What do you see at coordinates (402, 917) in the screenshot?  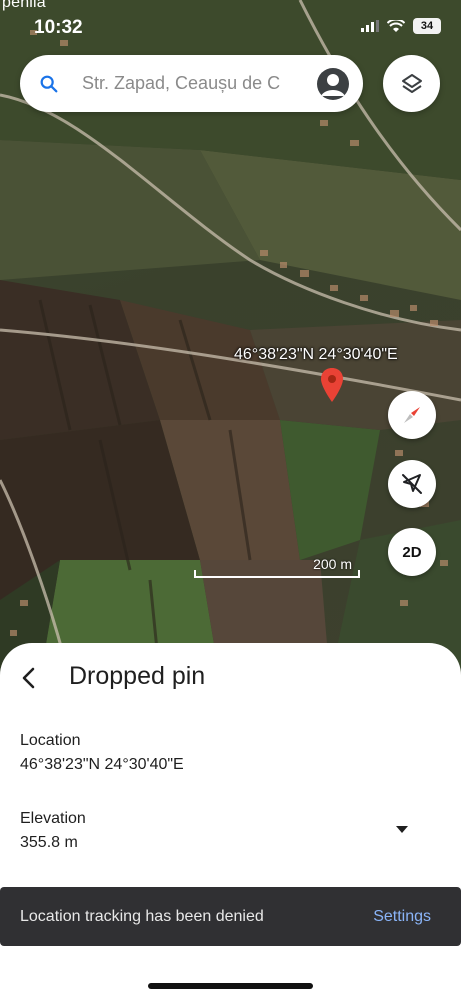 I see `settings-link: Settings` at bounding box center [402, 917].